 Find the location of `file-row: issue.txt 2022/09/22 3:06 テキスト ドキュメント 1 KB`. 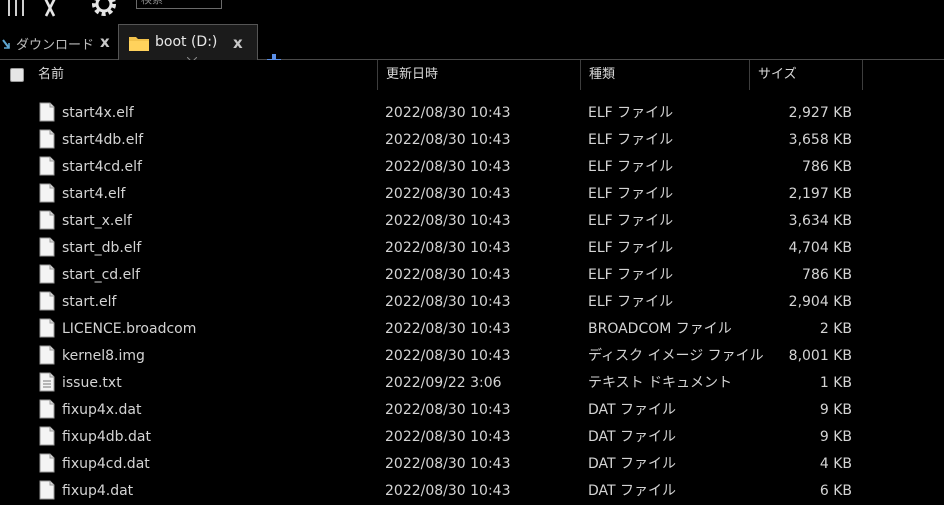

file-row: issue.txt 2022/09/22 3:06 テキスト ドキュメント 1 KB is located at coordinates (472, 383).